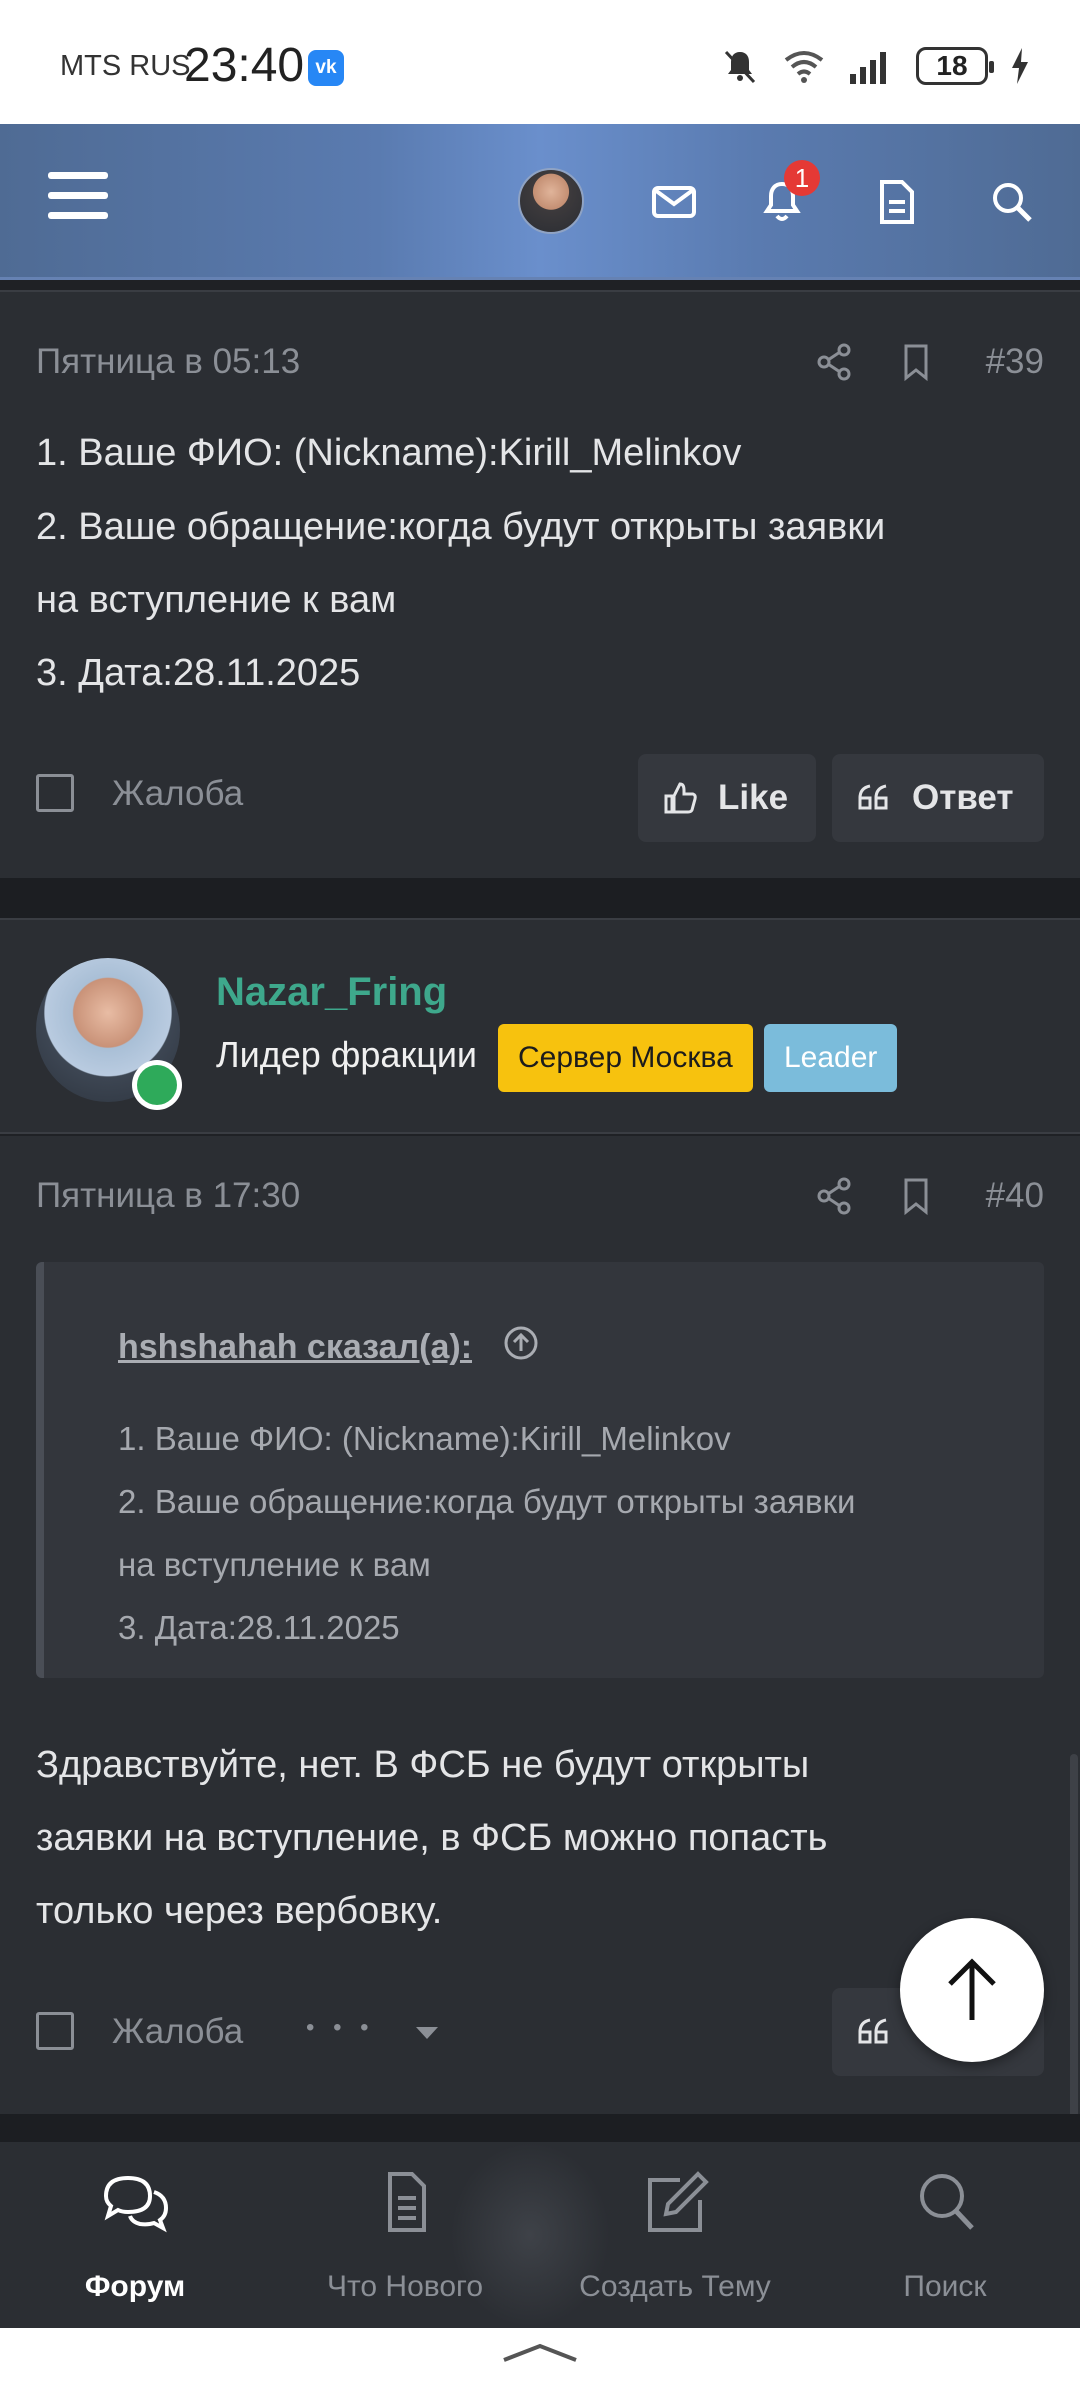 The width and height of the screenshot is (1080, 2388). I want to click on bottom-navigation: Форум Что Нового Создать Тему Поиск, so click(540, 2235).